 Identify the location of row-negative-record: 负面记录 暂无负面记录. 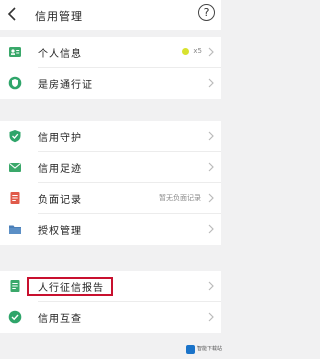
(110, 198).